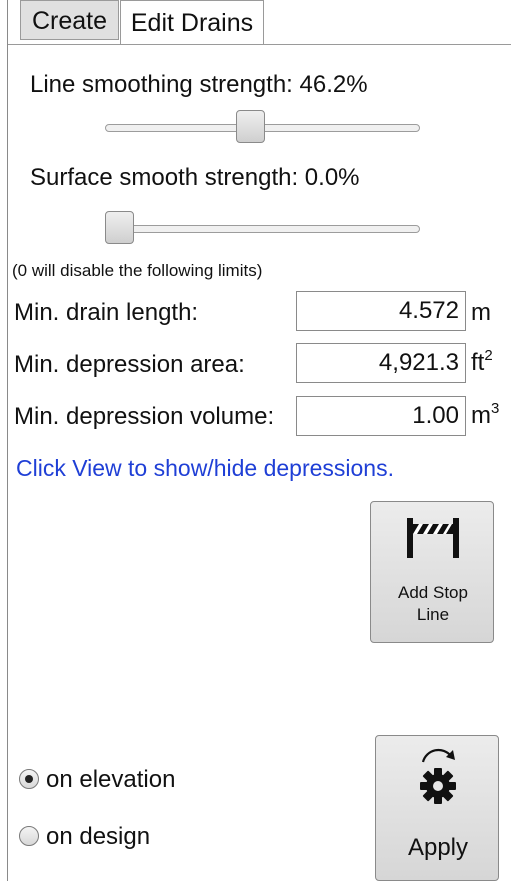  I want to click on tab-create: Create, so click(69, 20).